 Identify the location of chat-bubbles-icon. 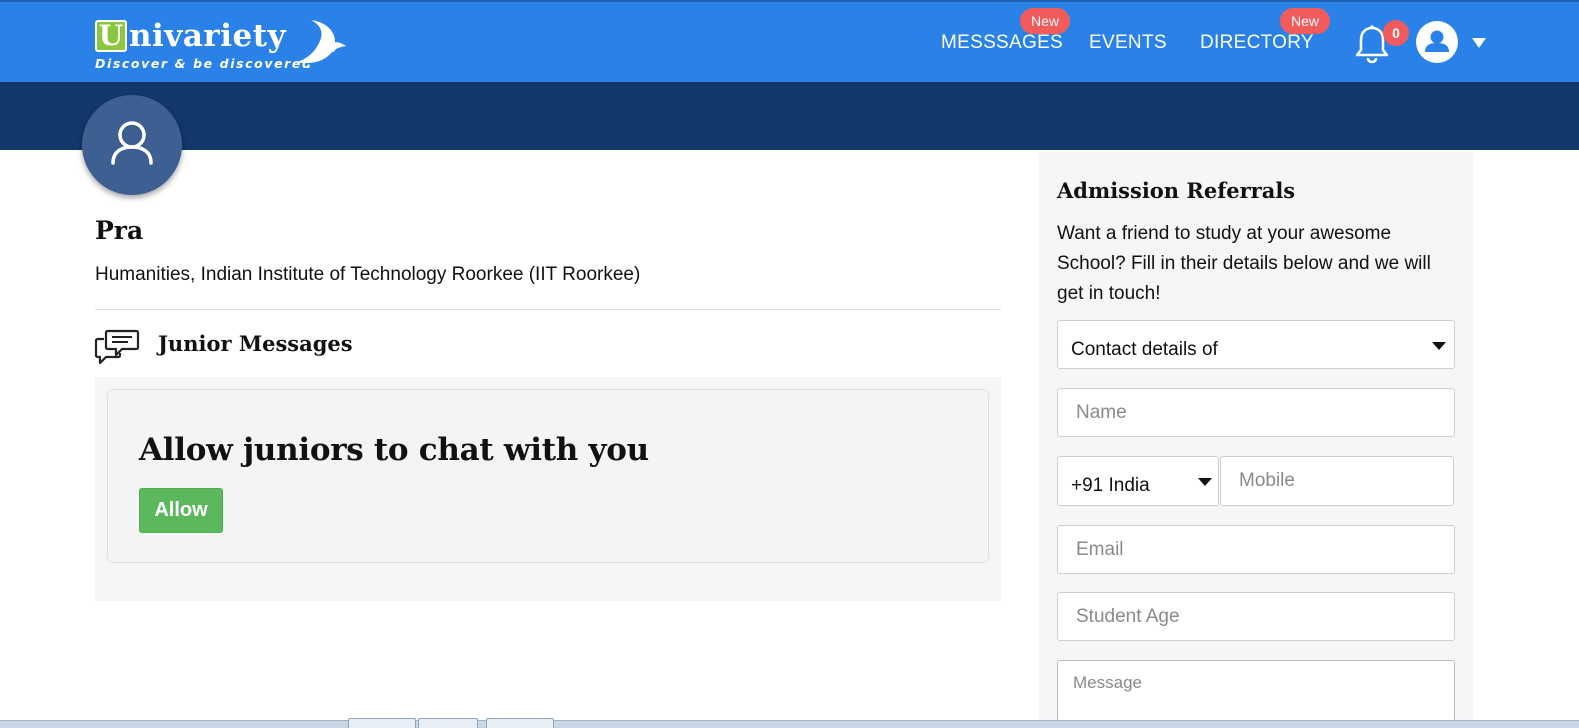
(117, 347).